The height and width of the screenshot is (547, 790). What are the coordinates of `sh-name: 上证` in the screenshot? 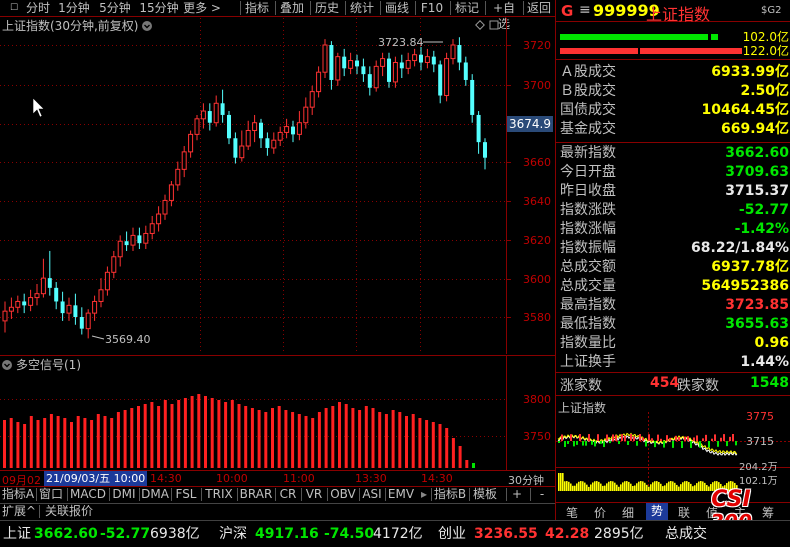 It's located at (17, 534).